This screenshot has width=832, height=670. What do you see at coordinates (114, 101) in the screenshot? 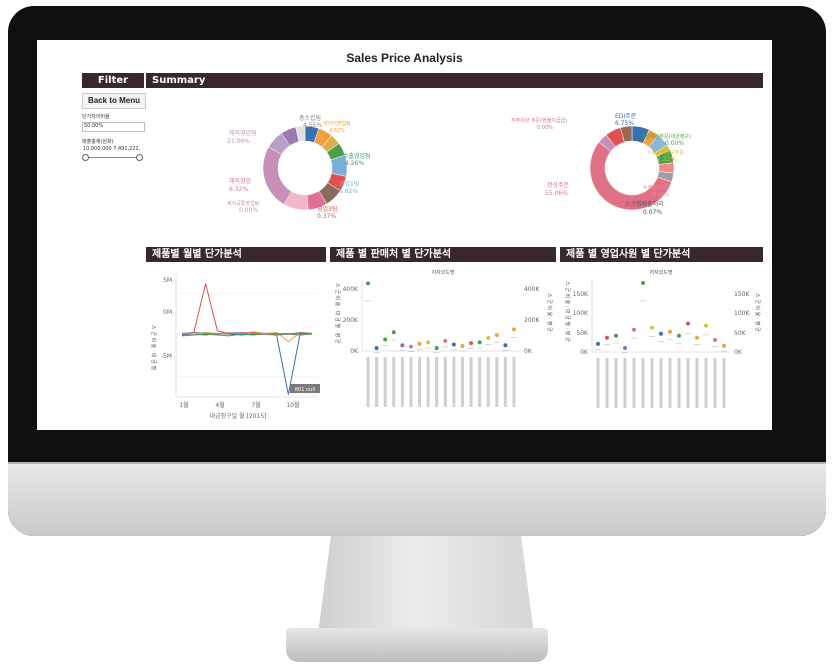
I see `back-to-menu-button: Back to Menu` at bounding box center [114, 101].